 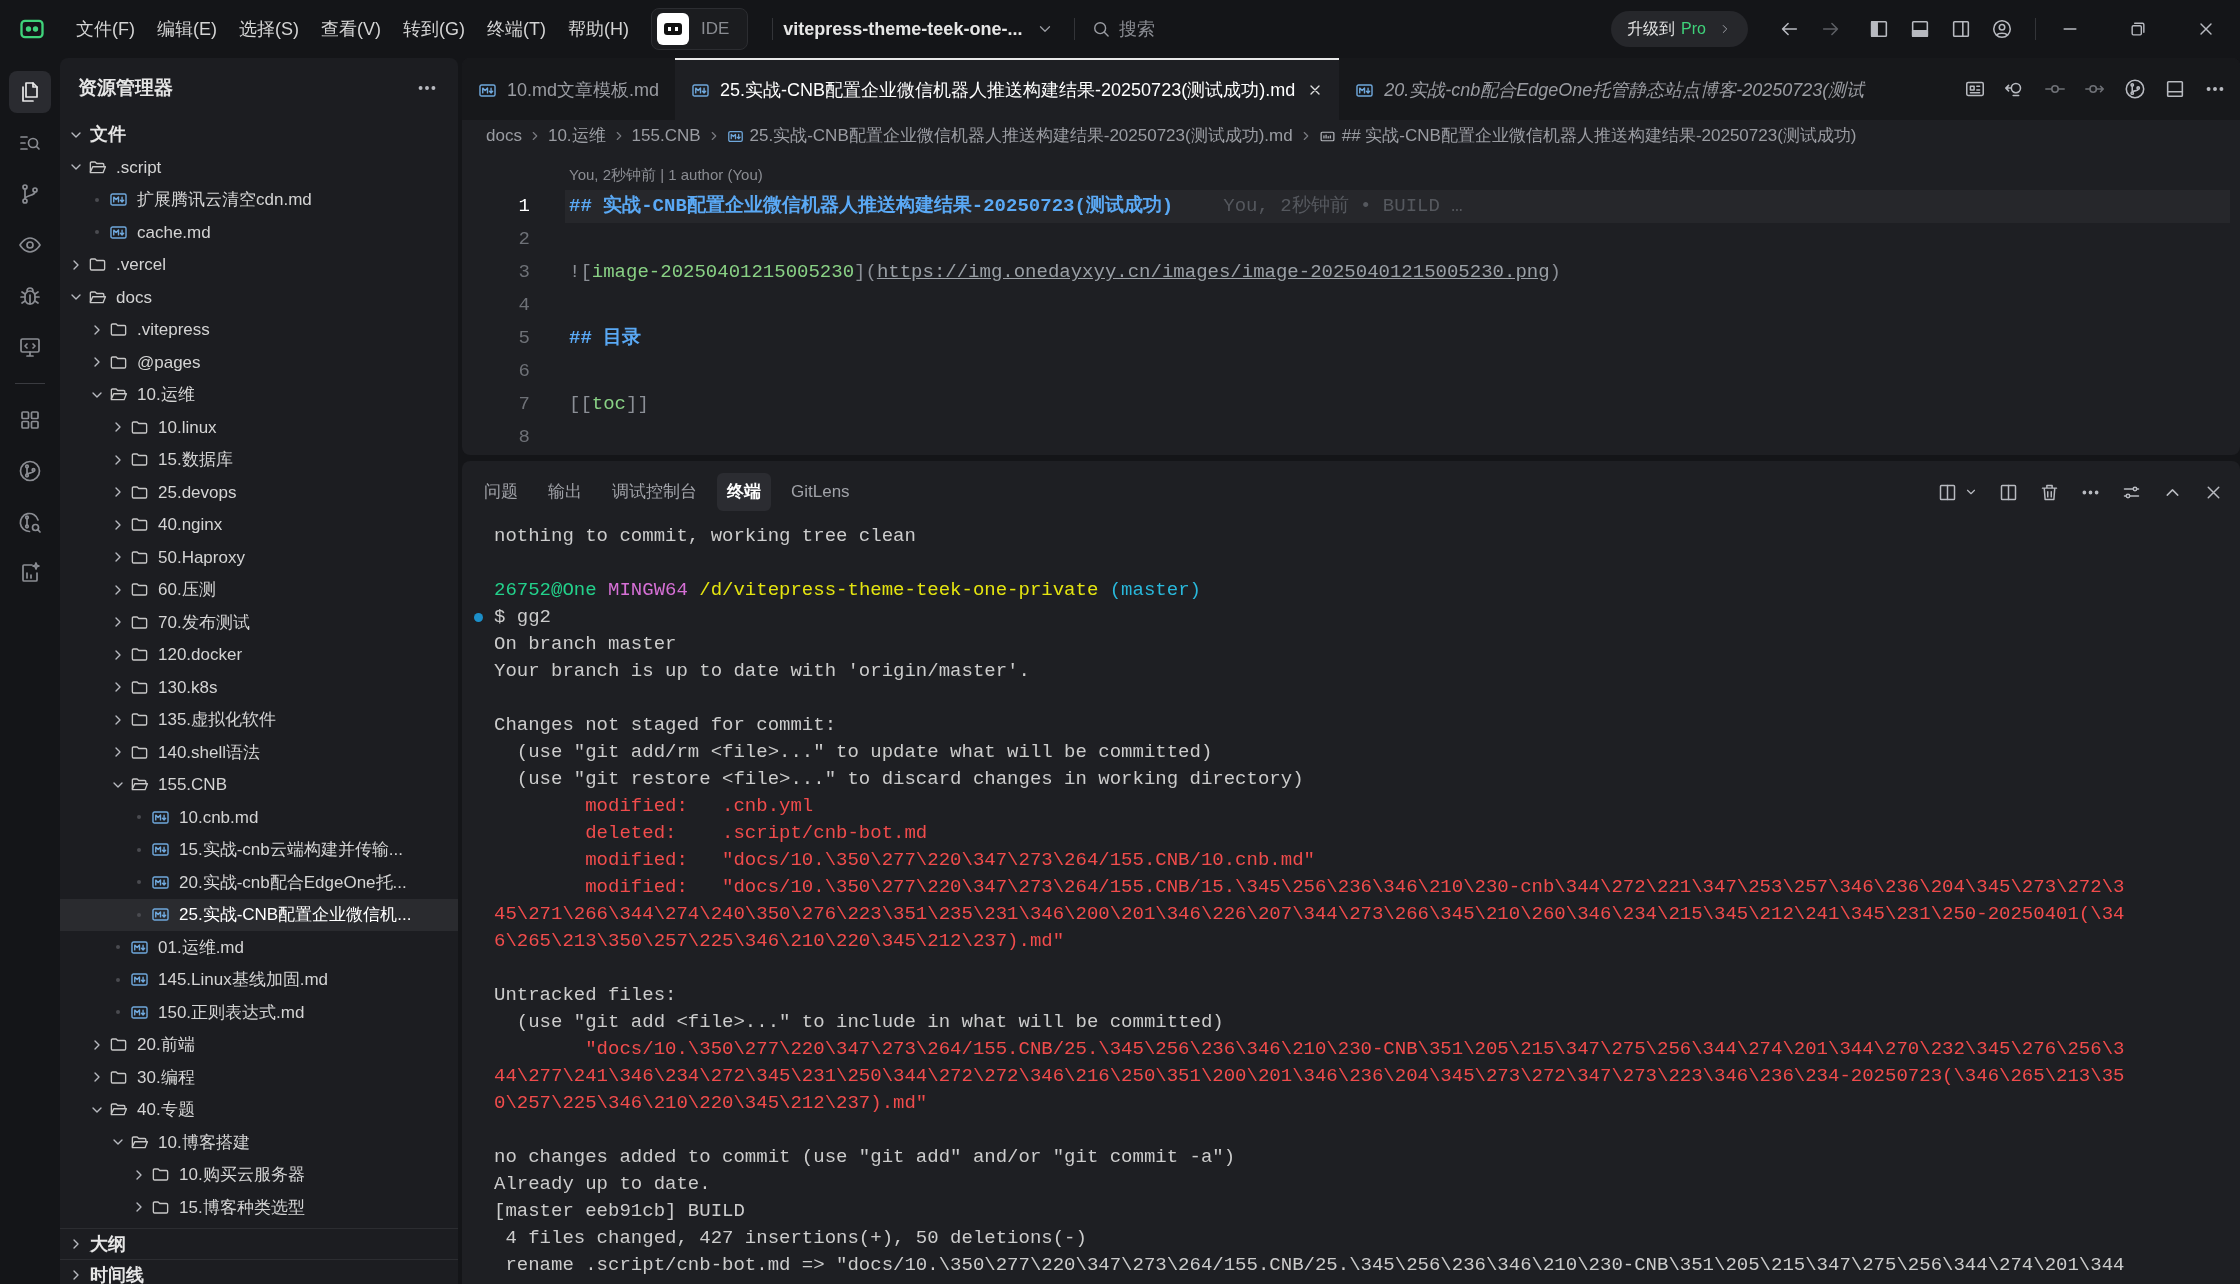 I want to click on folder-tree-item: 20.前端, so click(x=259, y=1044).